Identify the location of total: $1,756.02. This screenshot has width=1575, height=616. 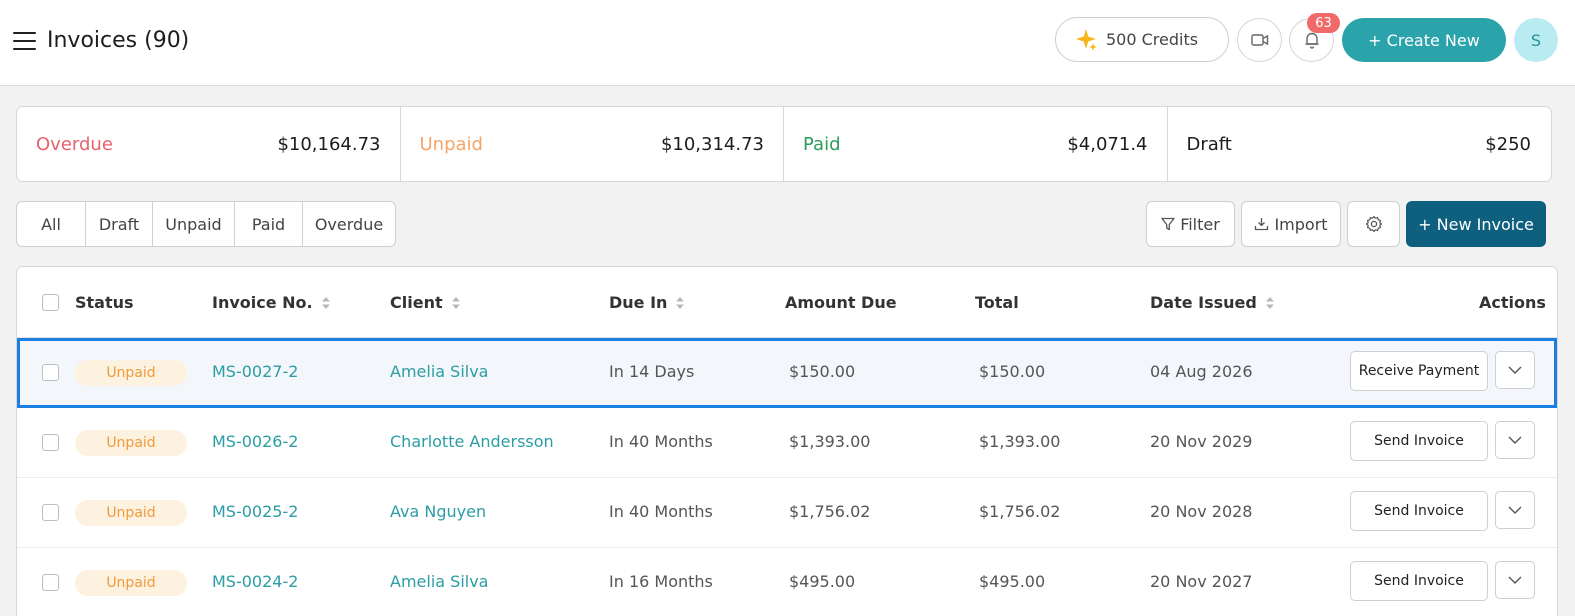
(1020, 511).